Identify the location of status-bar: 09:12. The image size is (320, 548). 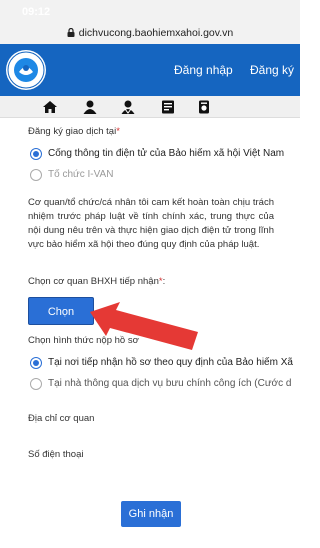
(150, 12).